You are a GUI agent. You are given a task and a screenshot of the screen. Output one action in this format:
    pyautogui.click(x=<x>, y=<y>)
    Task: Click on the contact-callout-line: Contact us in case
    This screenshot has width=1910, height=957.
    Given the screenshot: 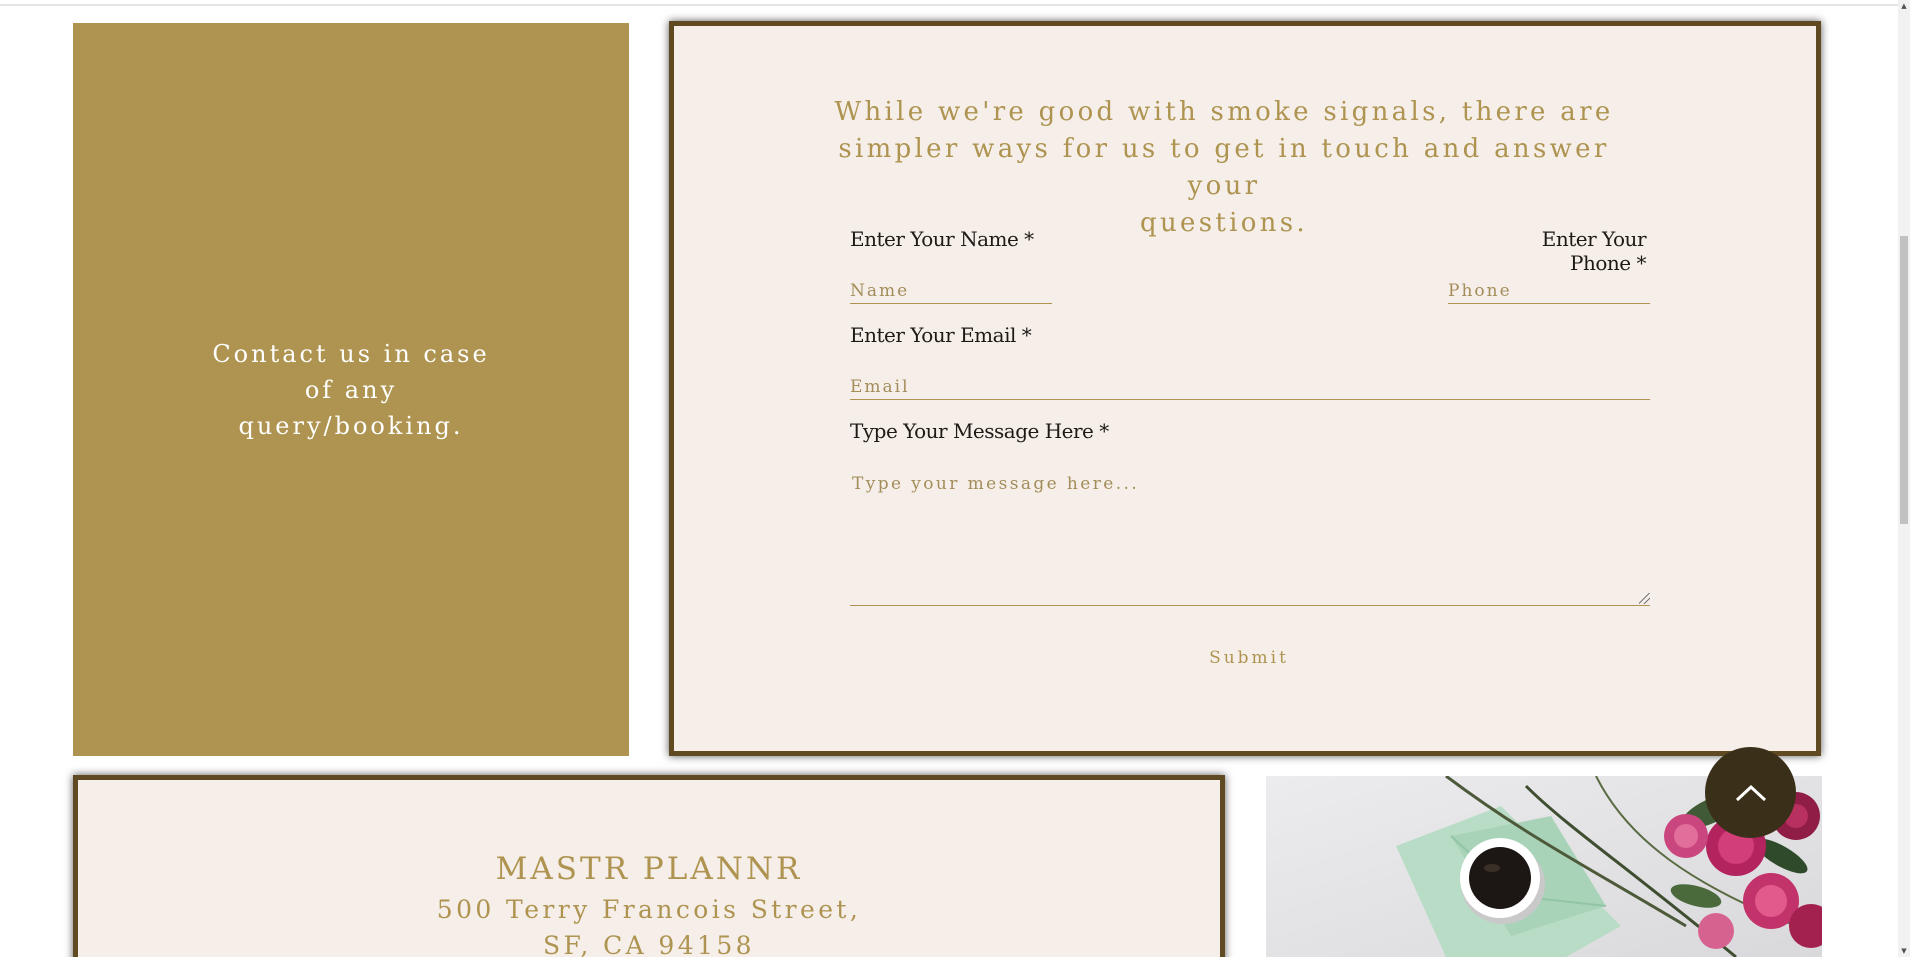 What is the action you would take?
    pyautogui.click(x=351, y=353)
    